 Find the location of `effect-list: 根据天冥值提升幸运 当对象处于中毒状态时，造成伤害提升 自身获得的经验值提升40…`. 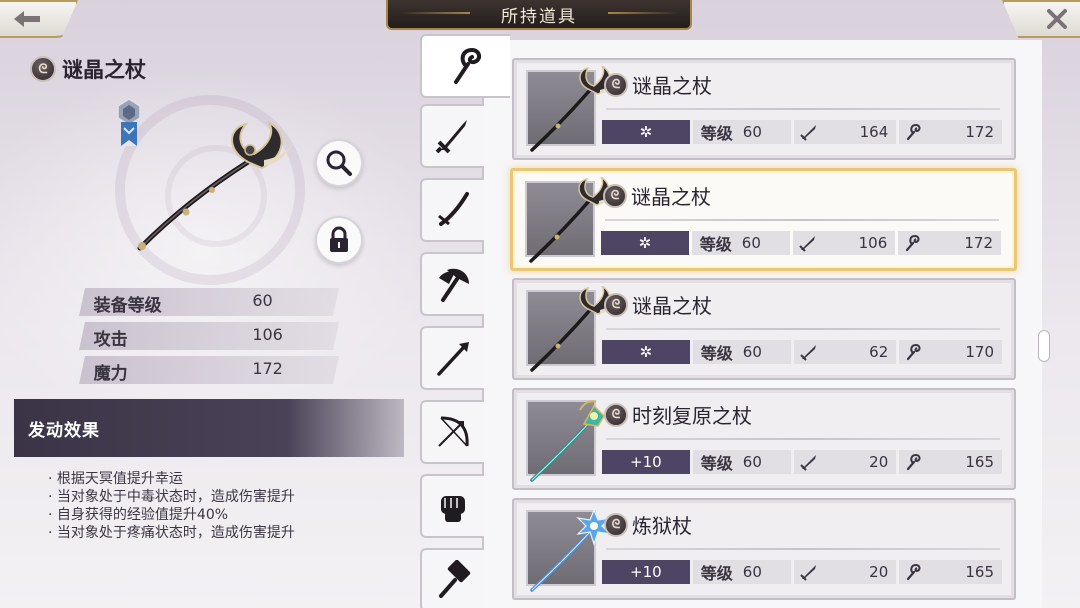

effect-list: 根据天冥值提升幸运 当对象处于中毒状态时，造成伤害提升 自身获得的经验值提升40… is located at coordinates (228, 506).